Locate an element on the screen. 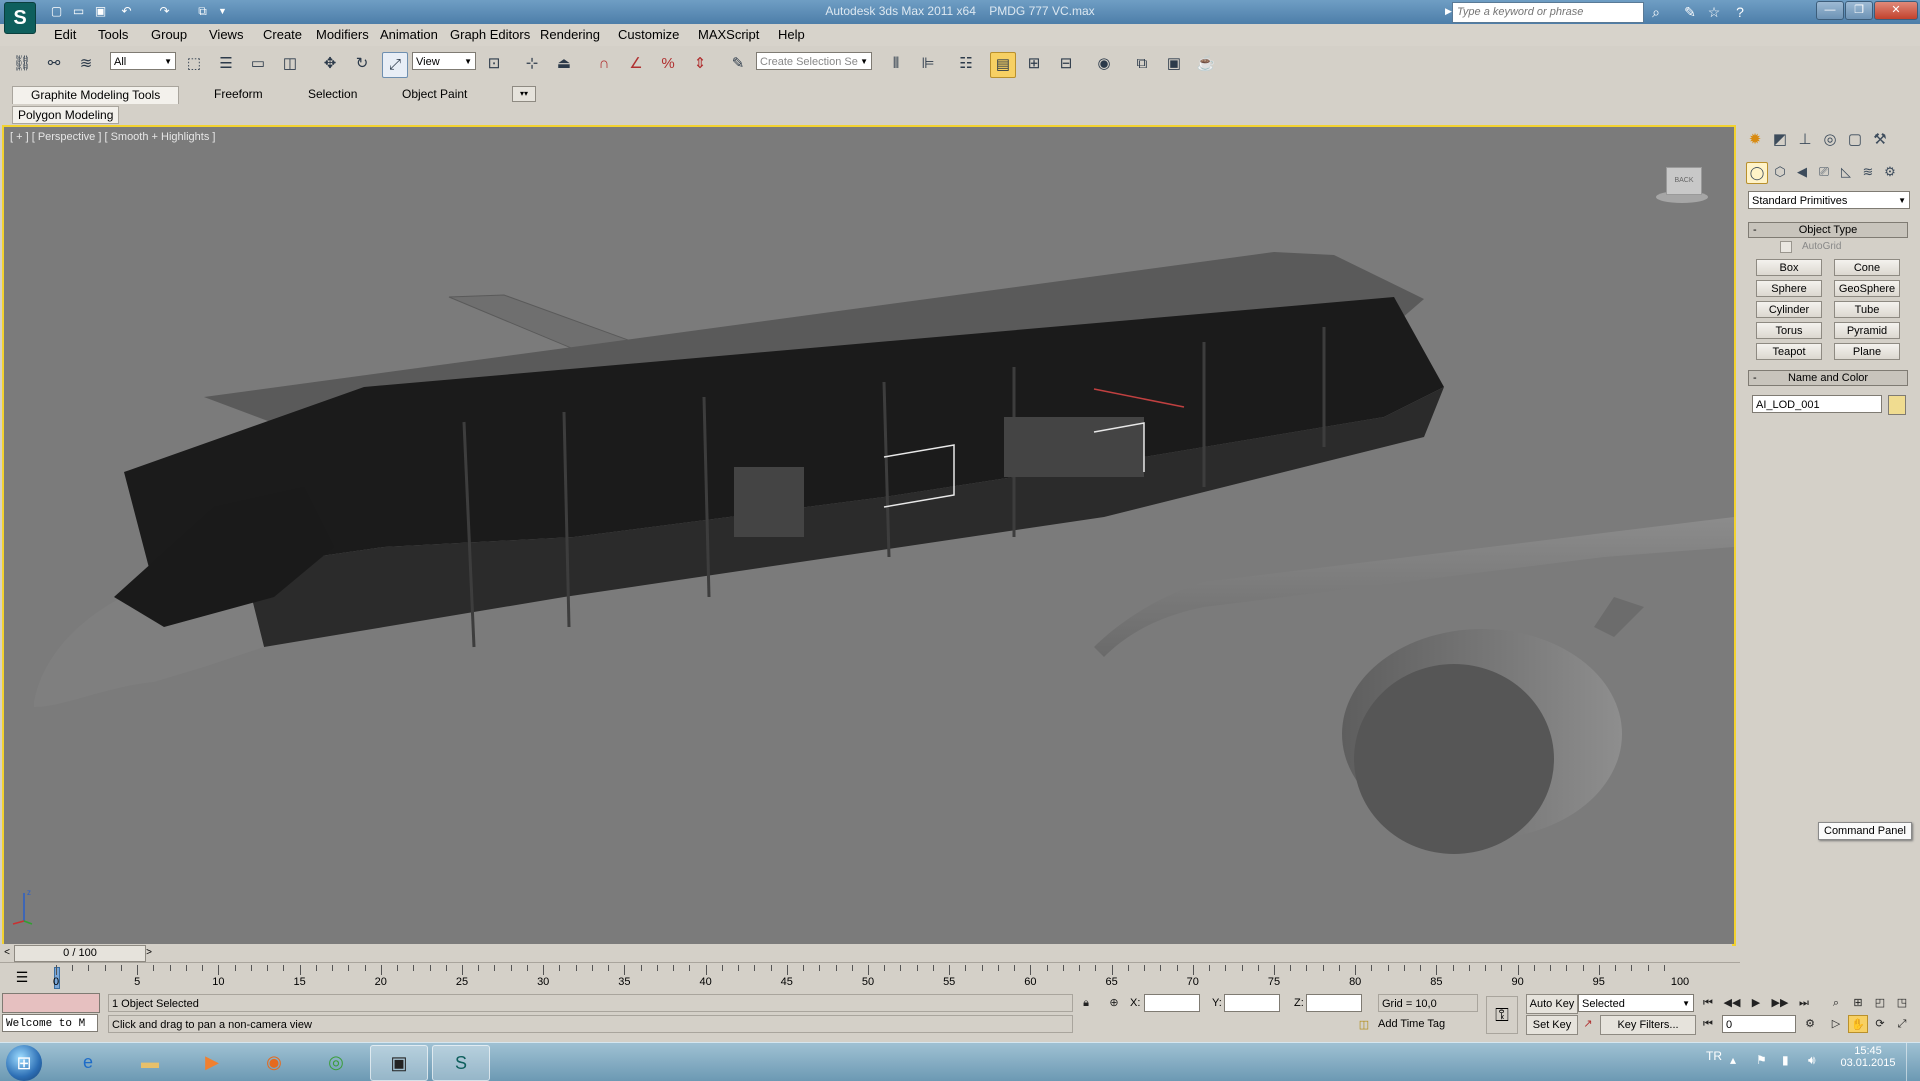 The width and height of the screenshot is (1920, 1081). tab-object-paint: Object Paint is located at coordinates (434, 94).